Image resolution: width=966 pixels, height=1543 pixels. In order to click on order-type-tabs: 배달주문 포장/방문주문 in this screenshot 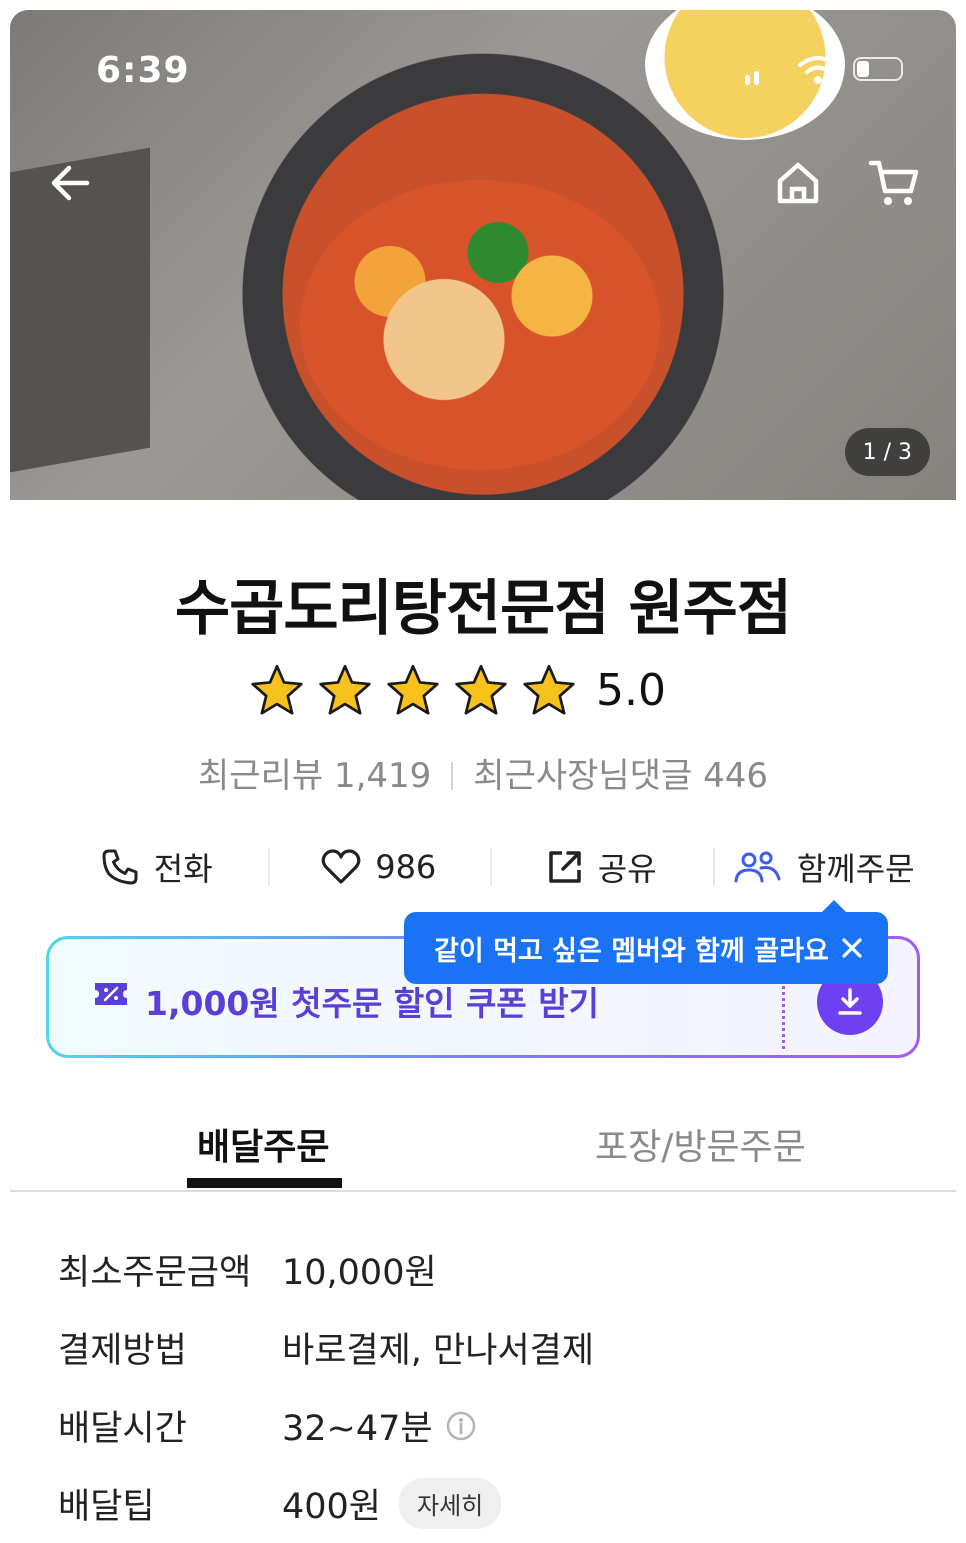, I will do `click(483, 1146)`.